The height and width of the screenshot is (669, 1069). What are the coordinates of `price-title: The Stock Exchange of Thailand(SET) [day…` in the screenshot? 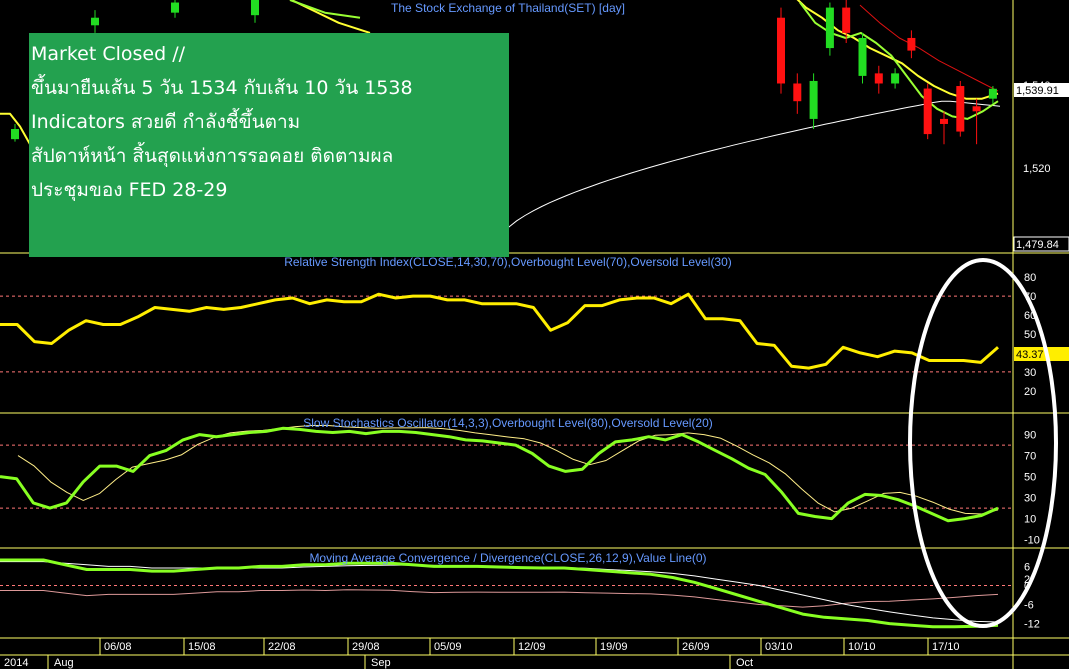 It's located at (508, 8).